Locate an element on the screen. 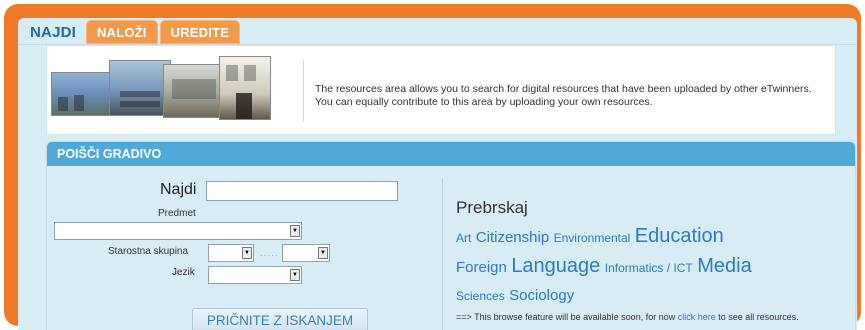 The width and height of the screenshot is (865, 330). tag-citizenship: Citizenship is located at coordinates (512, 237).